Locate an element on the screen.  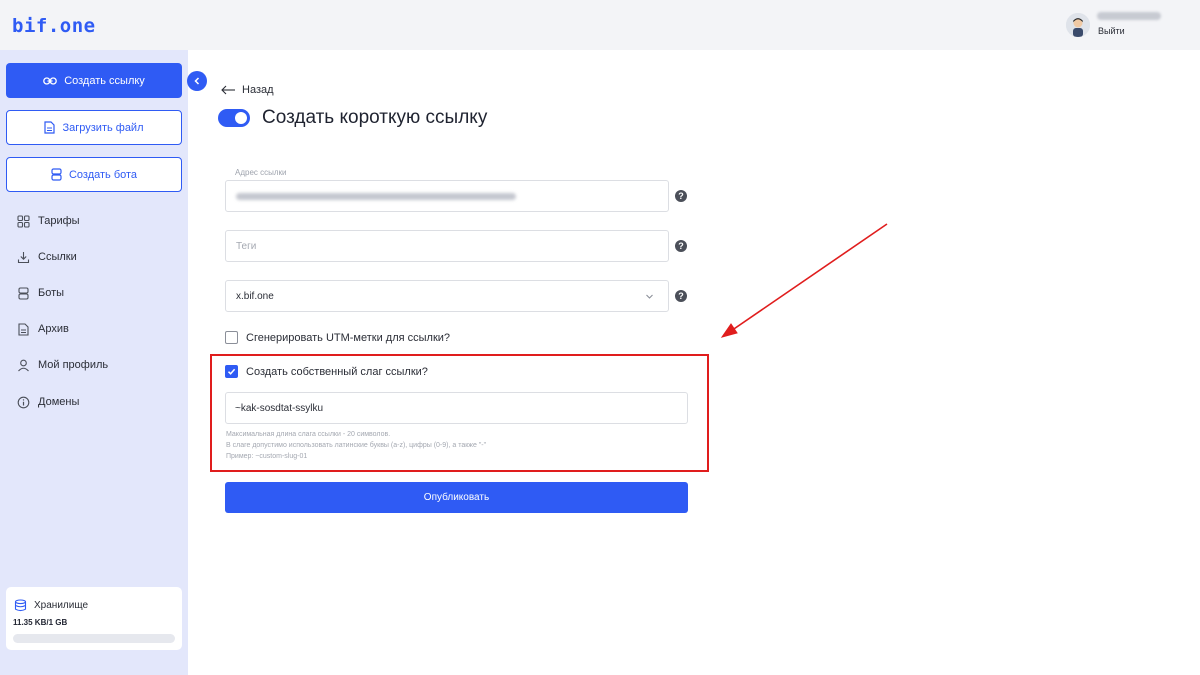
slug-input-value: ~kak-sosdtat-ssylku is located at coordinates (279, 408).